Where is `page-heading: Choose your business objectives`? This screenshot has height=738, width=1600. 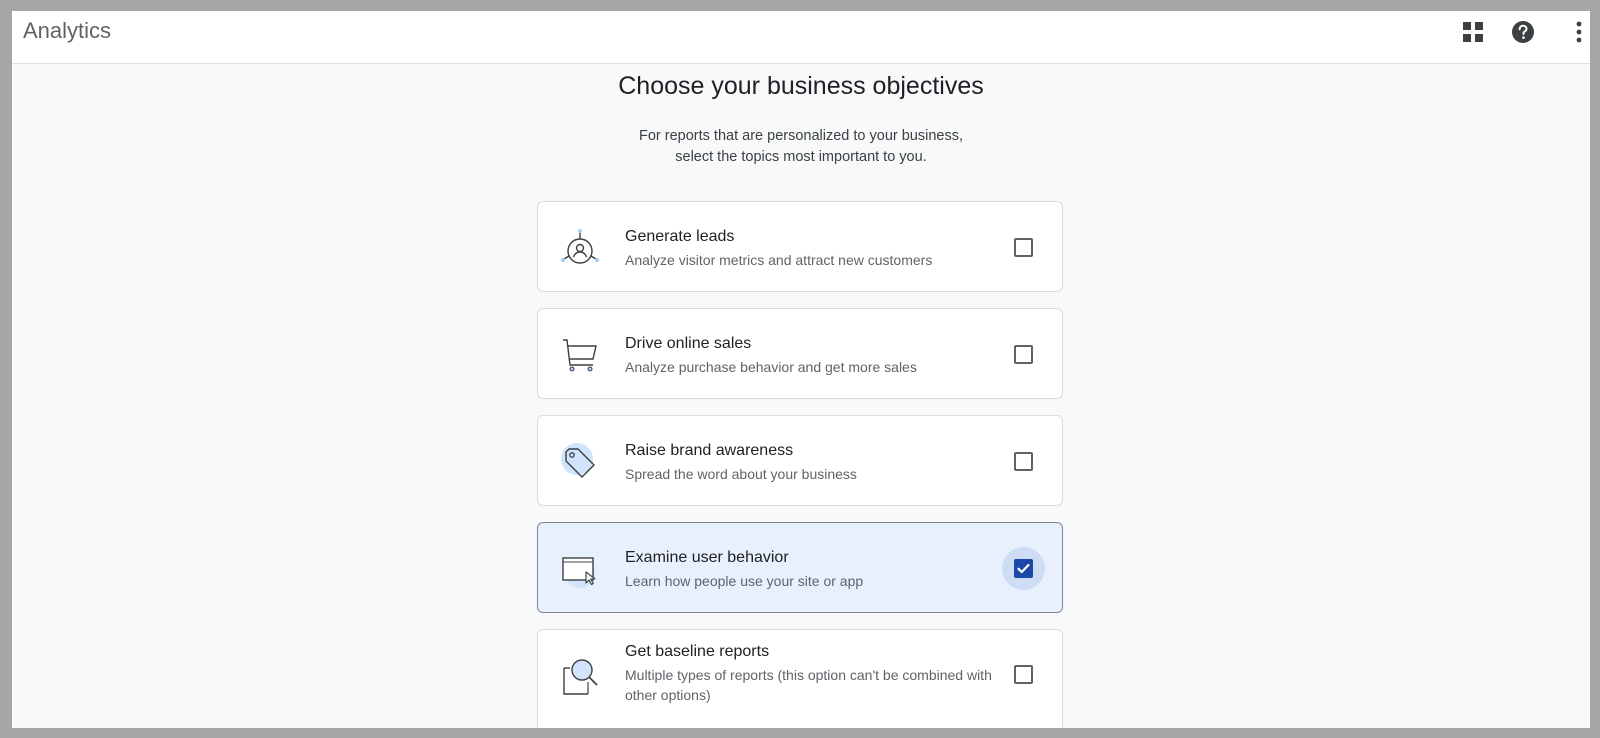 page-heading: Choose your business objectives is located at coordinates (801, 86).